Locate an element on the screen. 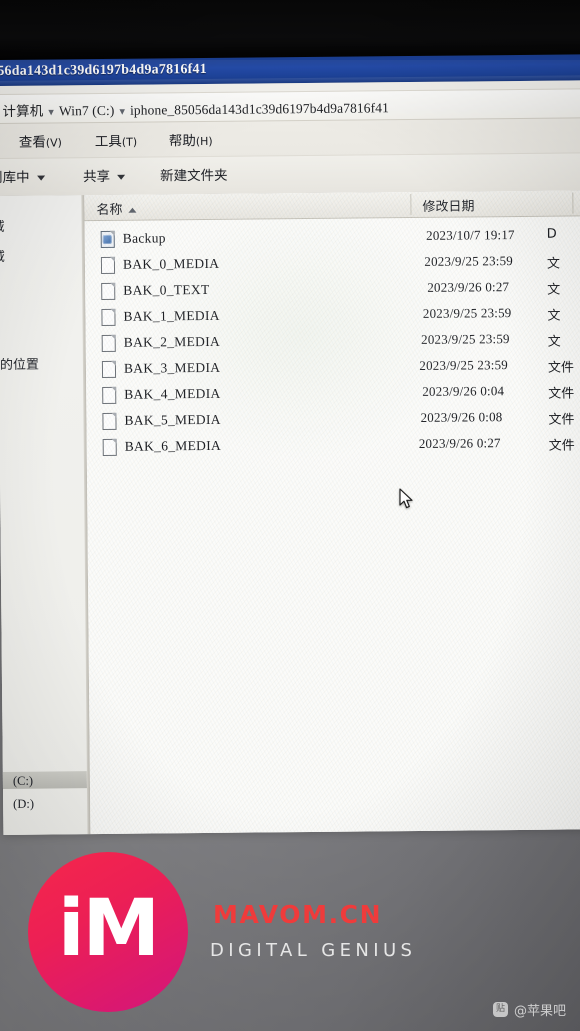 The width and height of the screenshot is (580, 1031). watermark-logo-text: iM is located at coordinates (108, 929).